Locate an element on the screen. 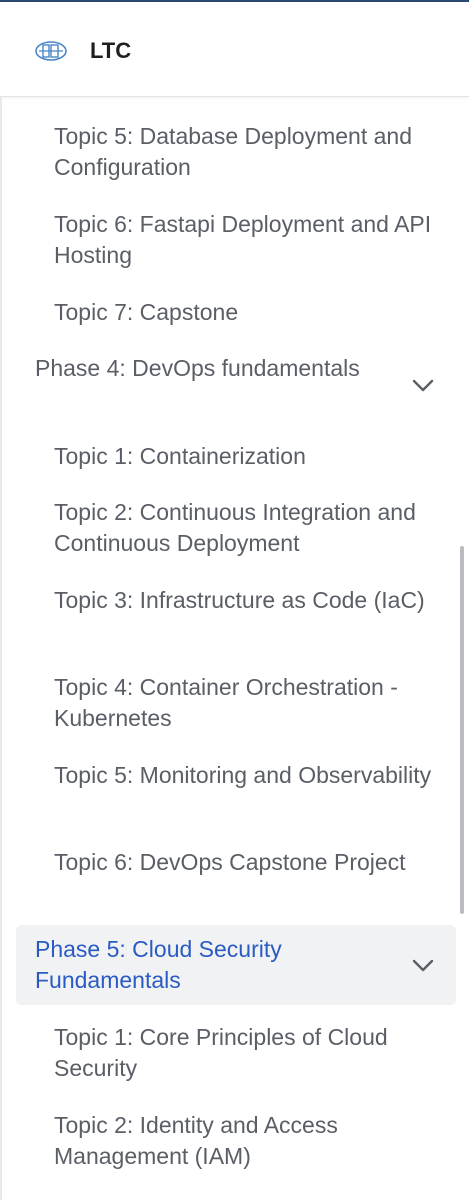  app-title: LTC is located at coordinates (111, 50).